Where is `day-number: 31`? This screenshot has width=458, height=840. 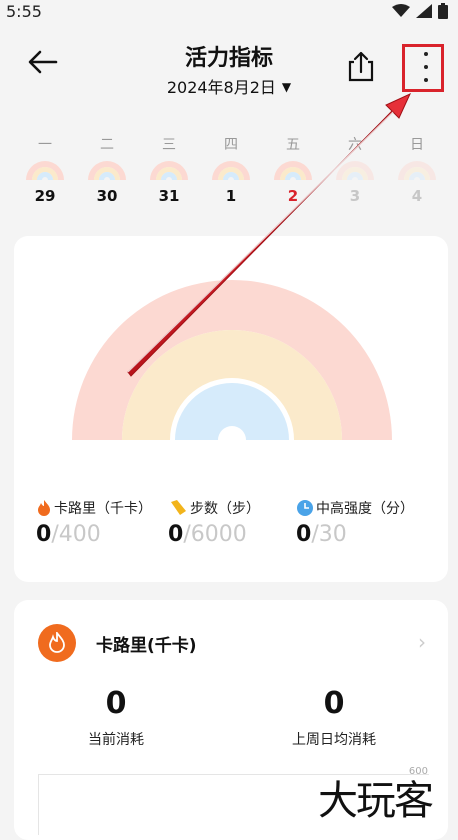 day-number: 31 is located at coordinates (169, 196).